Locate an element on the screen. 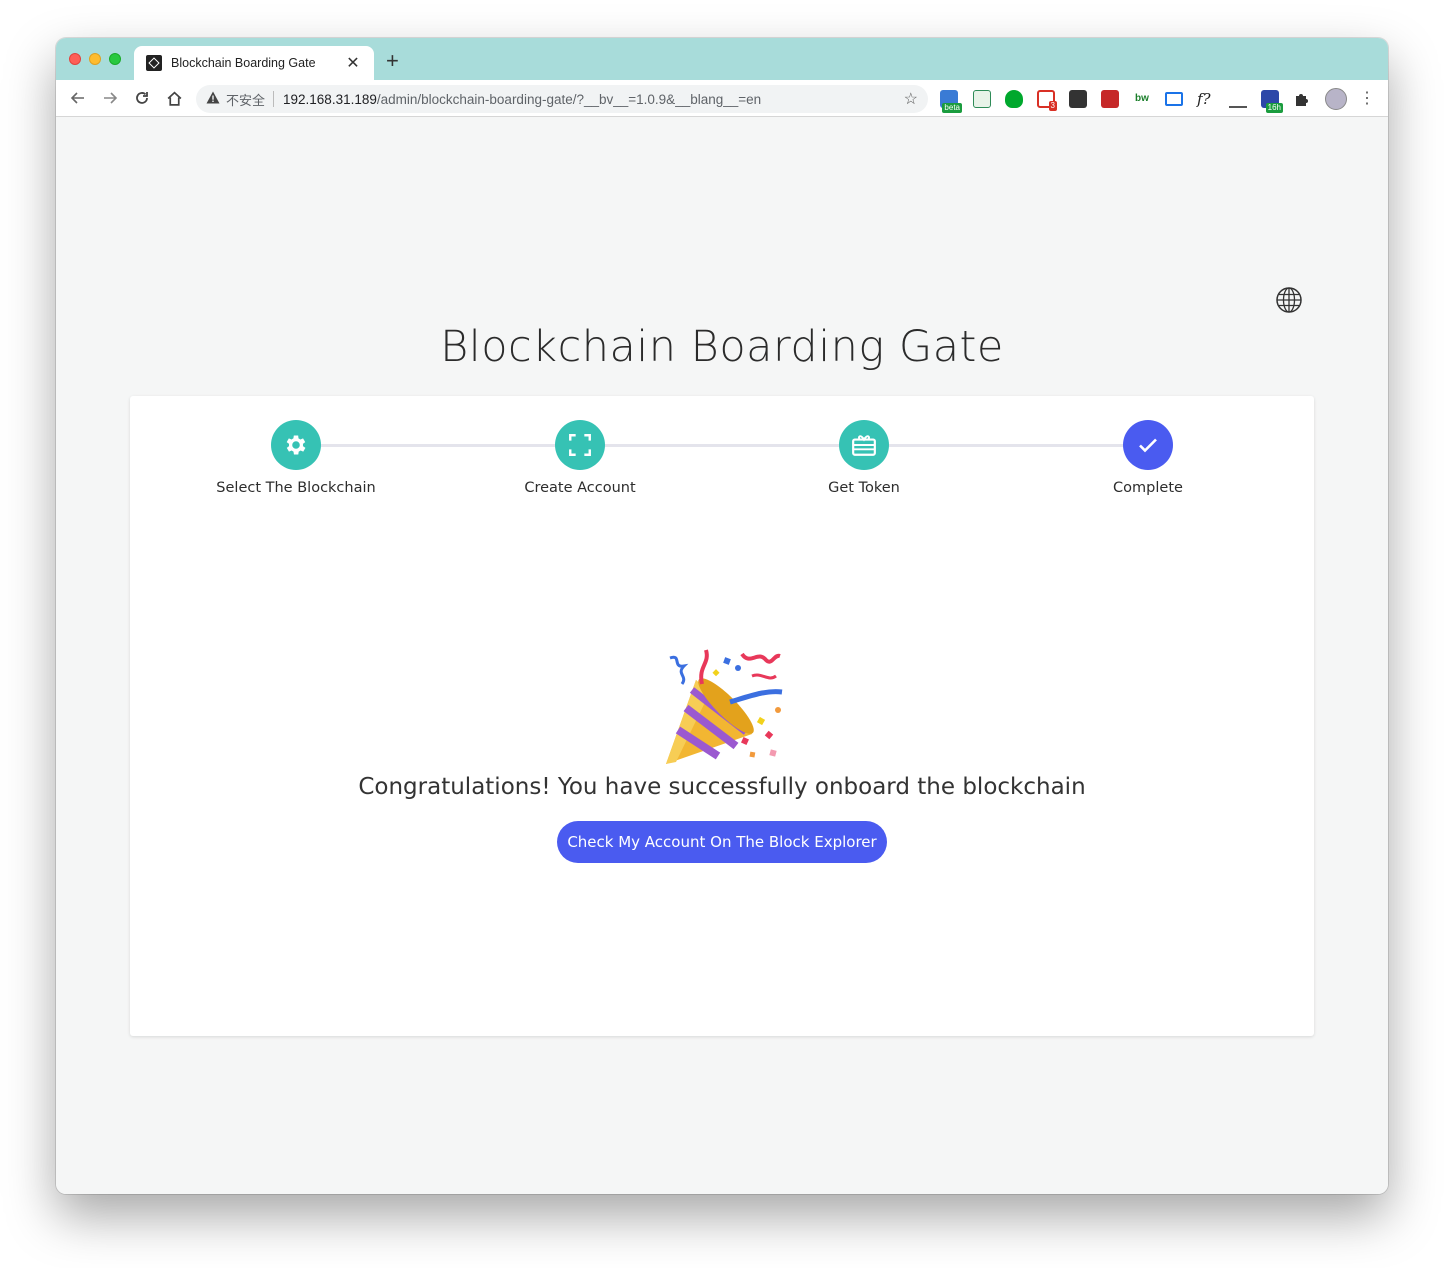  timer-extension-icon: 16h is located at coordinates (1272, 101).